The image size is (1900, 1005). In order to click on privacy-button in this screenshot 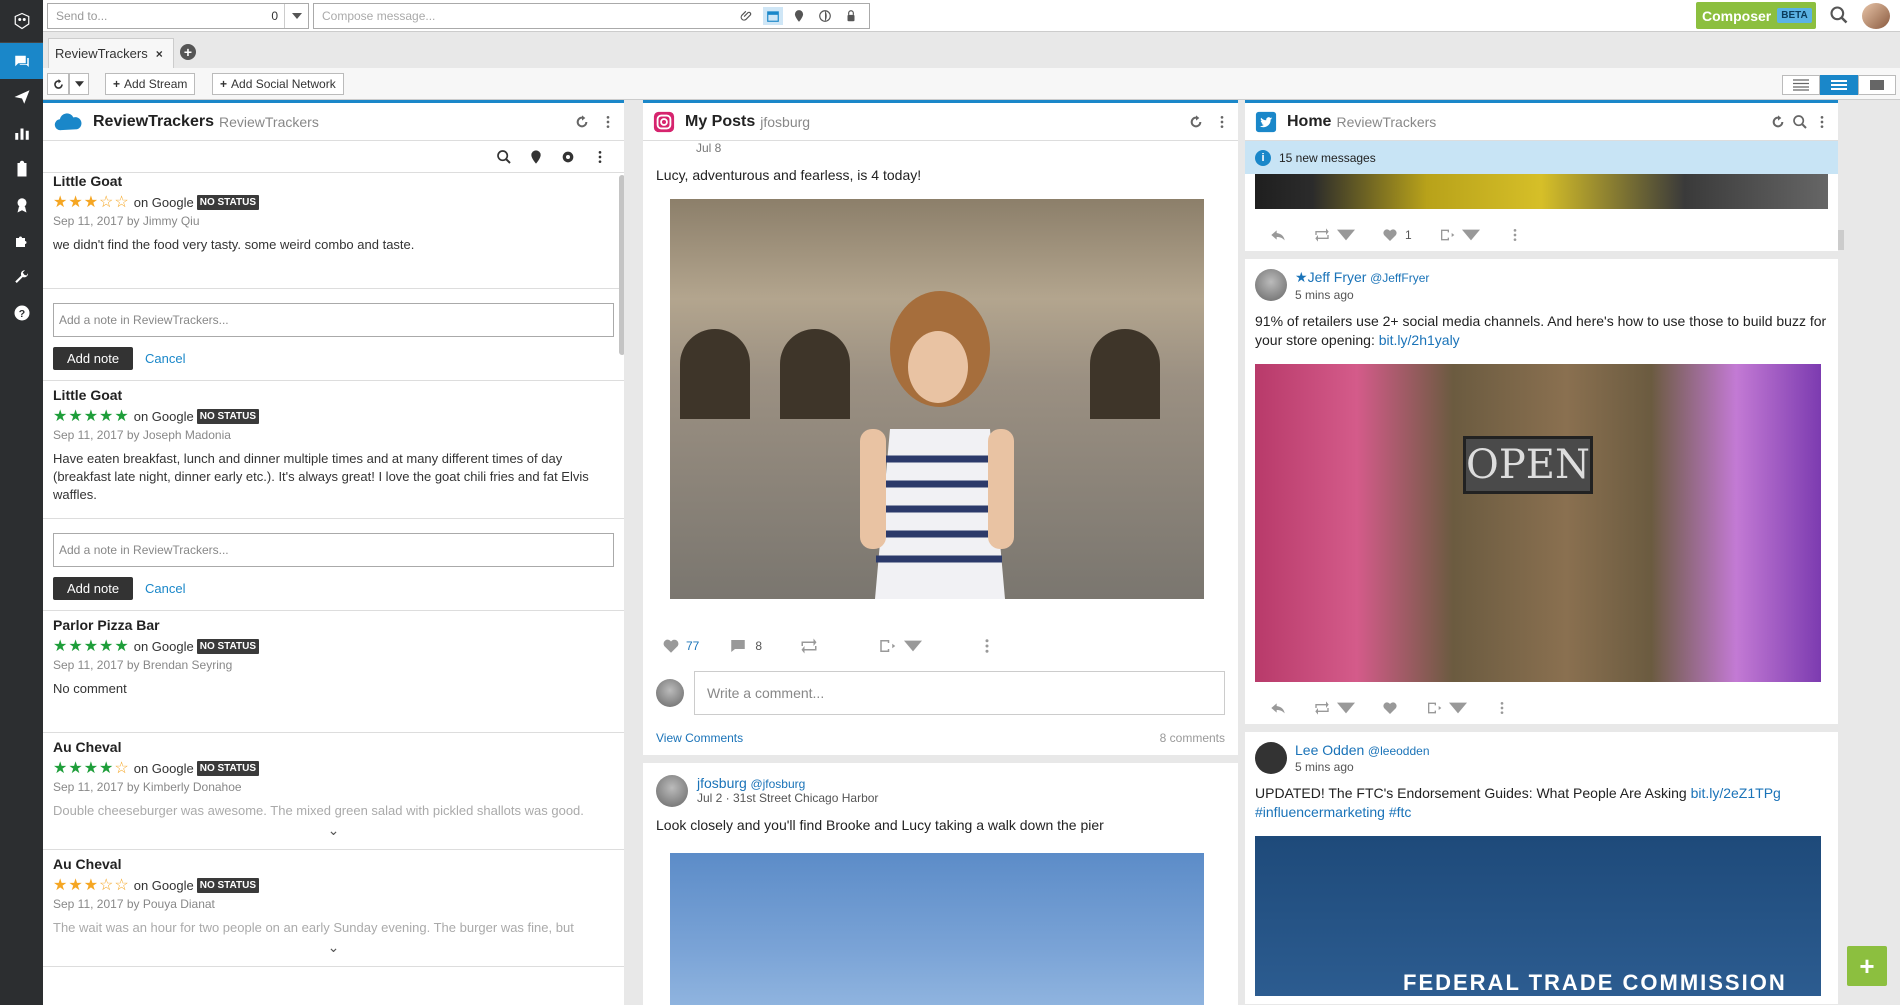, I will do `click(851, 16)`.